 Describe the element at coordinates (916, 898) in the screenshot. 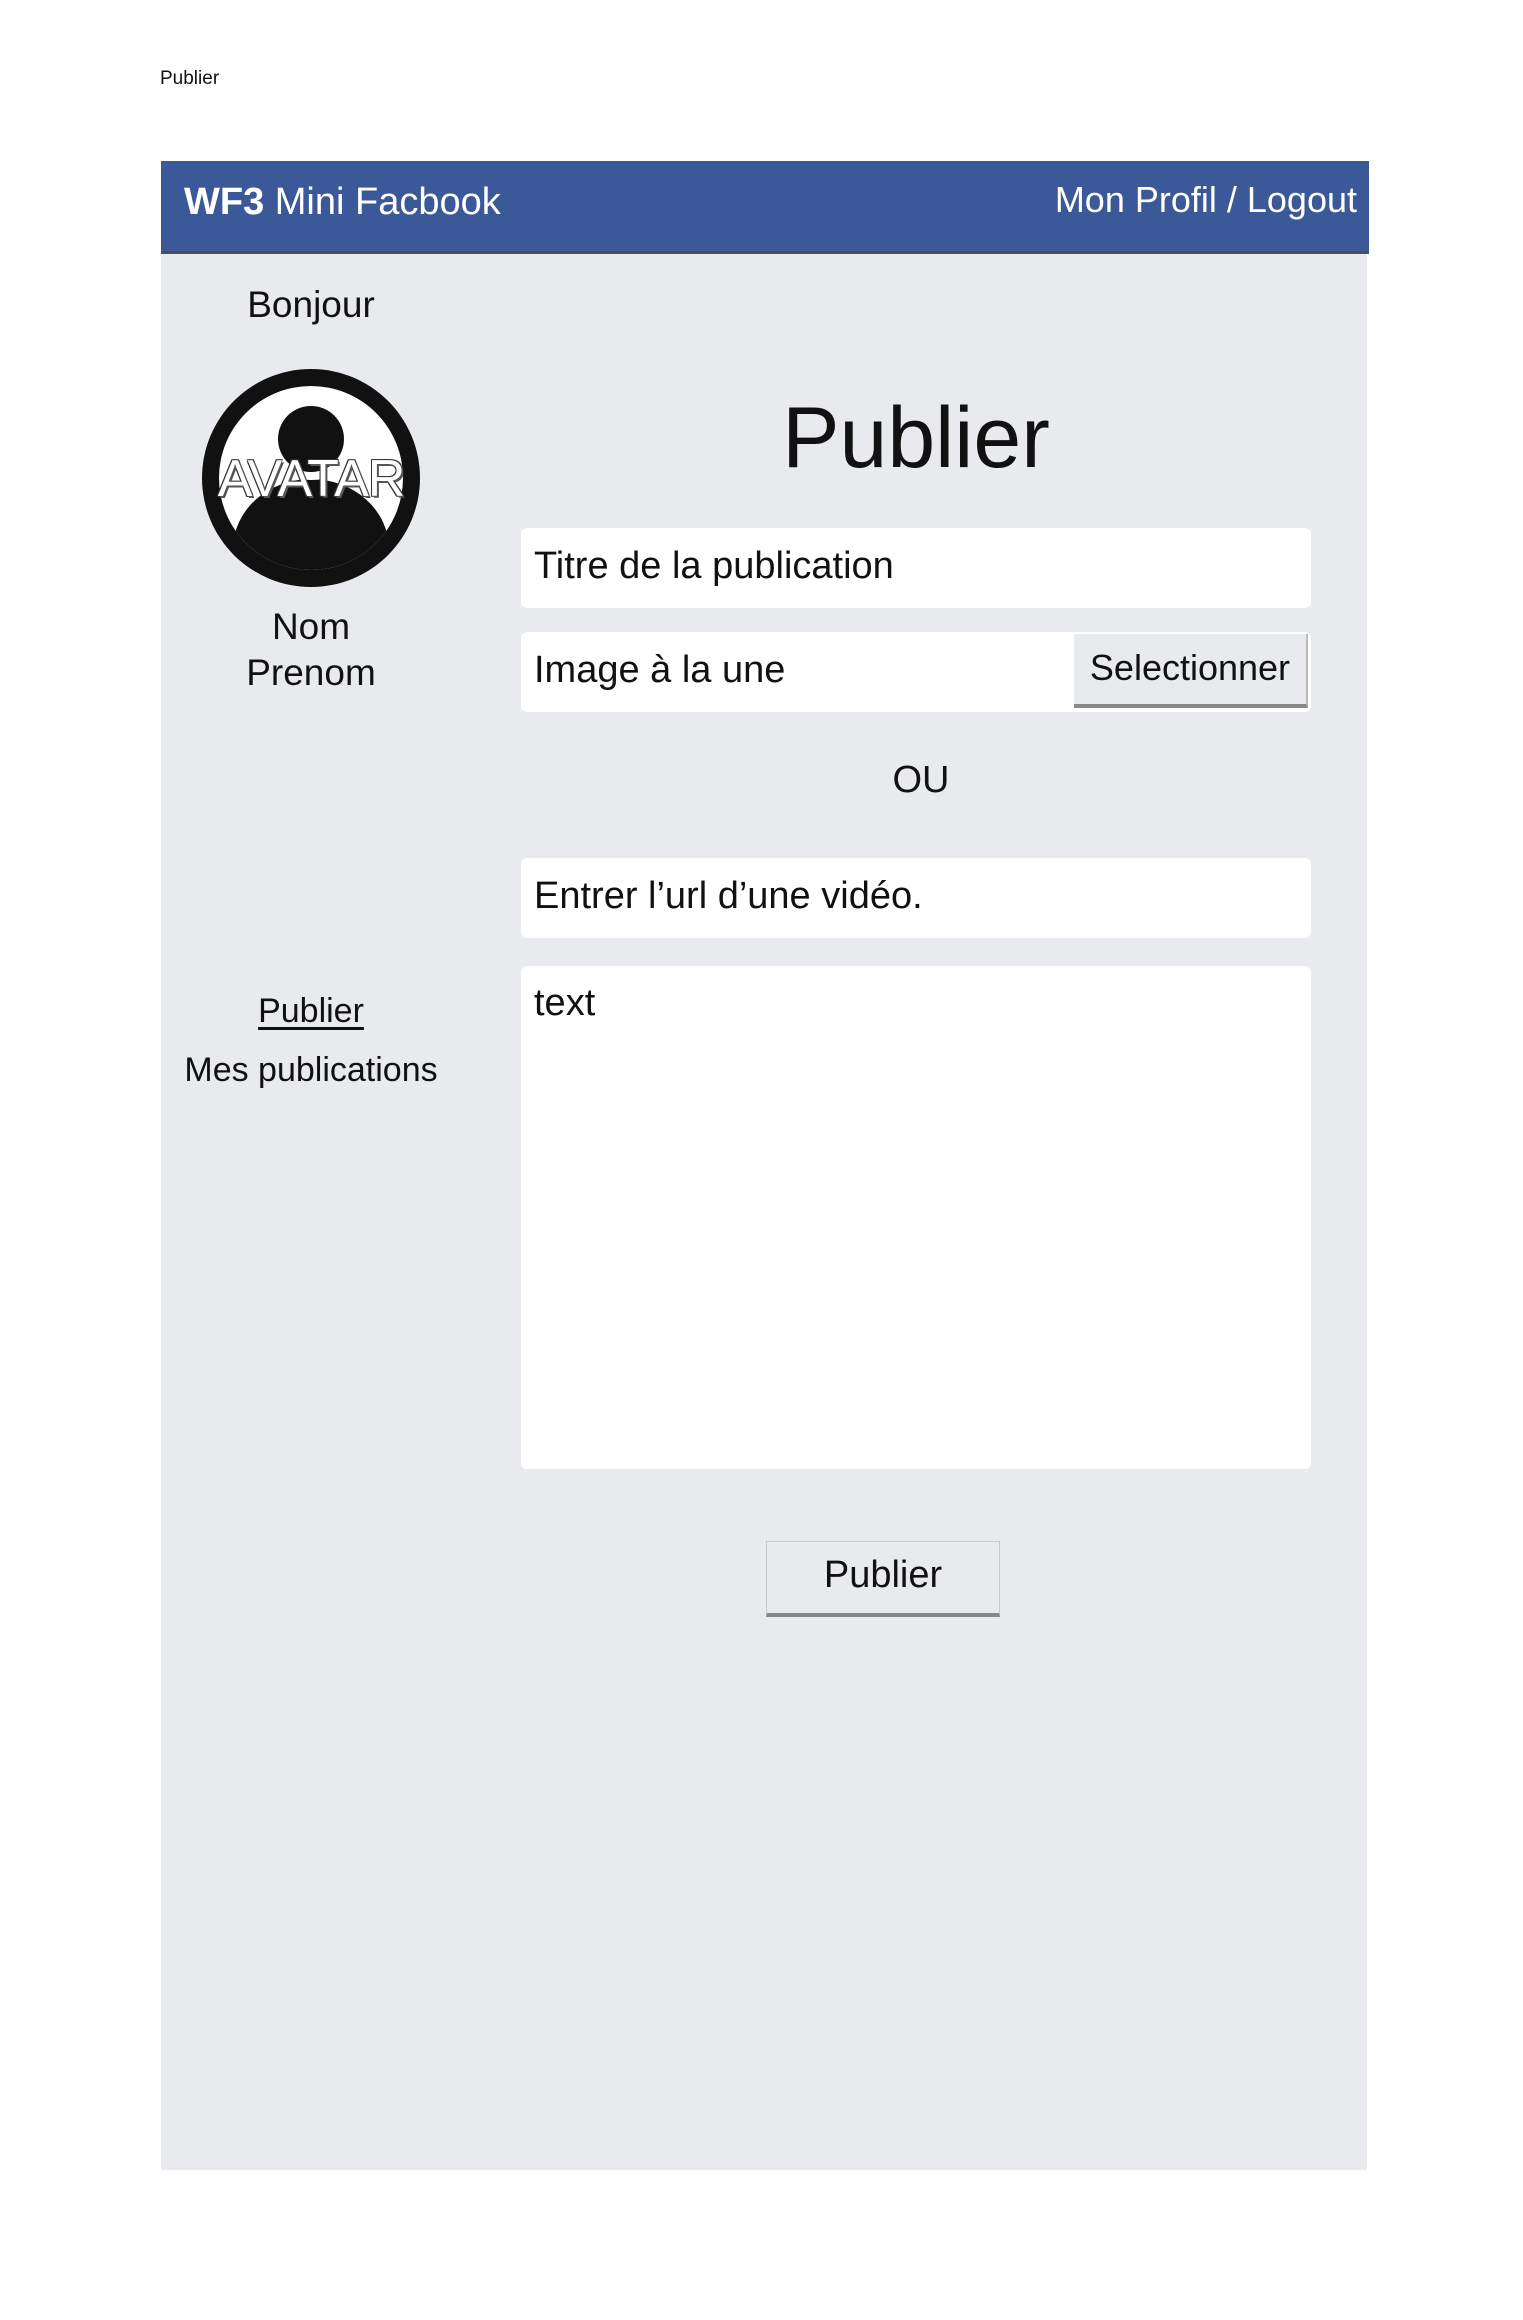

I see `video-url-input: Entrer l’url d’une vidéo.` at that location.